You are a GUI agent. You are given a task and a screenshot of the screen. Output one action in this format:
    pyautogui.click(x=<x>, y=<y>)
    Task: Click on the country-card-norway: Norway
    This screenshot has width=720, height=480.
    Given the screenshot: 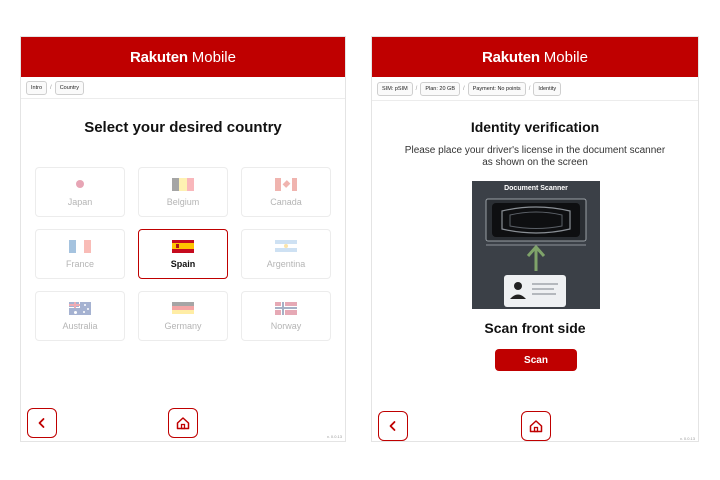 What is the action you would take?
    pyautogui.click(x=286, y=316)
    